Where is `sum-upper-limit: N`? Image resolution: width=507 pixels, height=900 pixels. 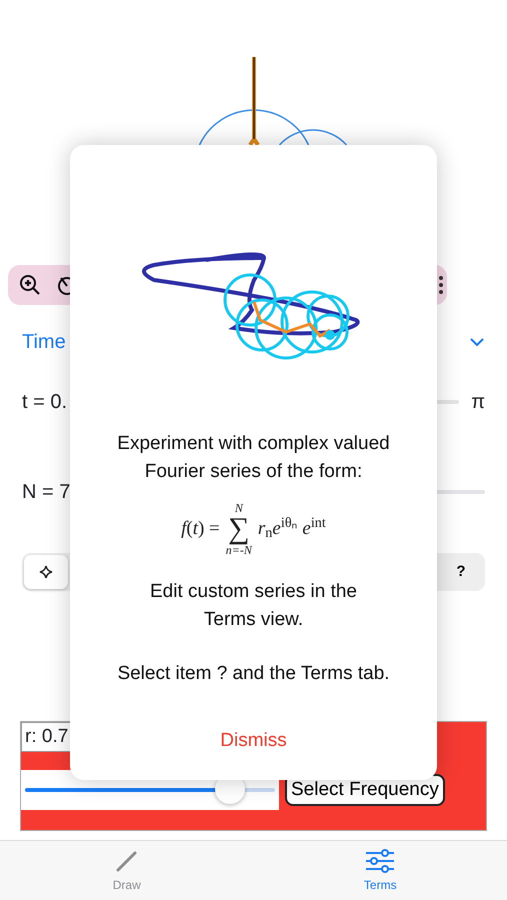
sum-upper-limit: N is located at coordinates (238, 508).